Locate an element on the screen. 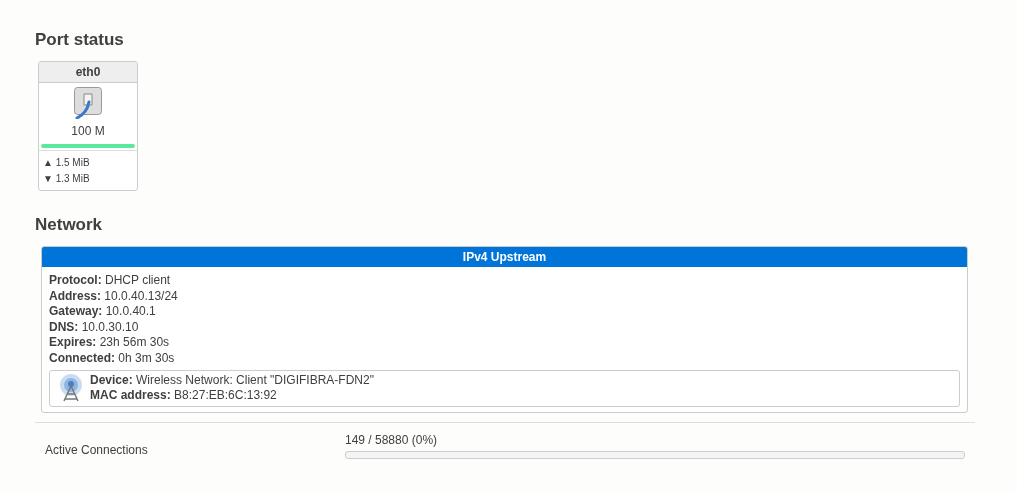  network-field: Connected: 0h 3m 30s is located at coordinates (504, 358).